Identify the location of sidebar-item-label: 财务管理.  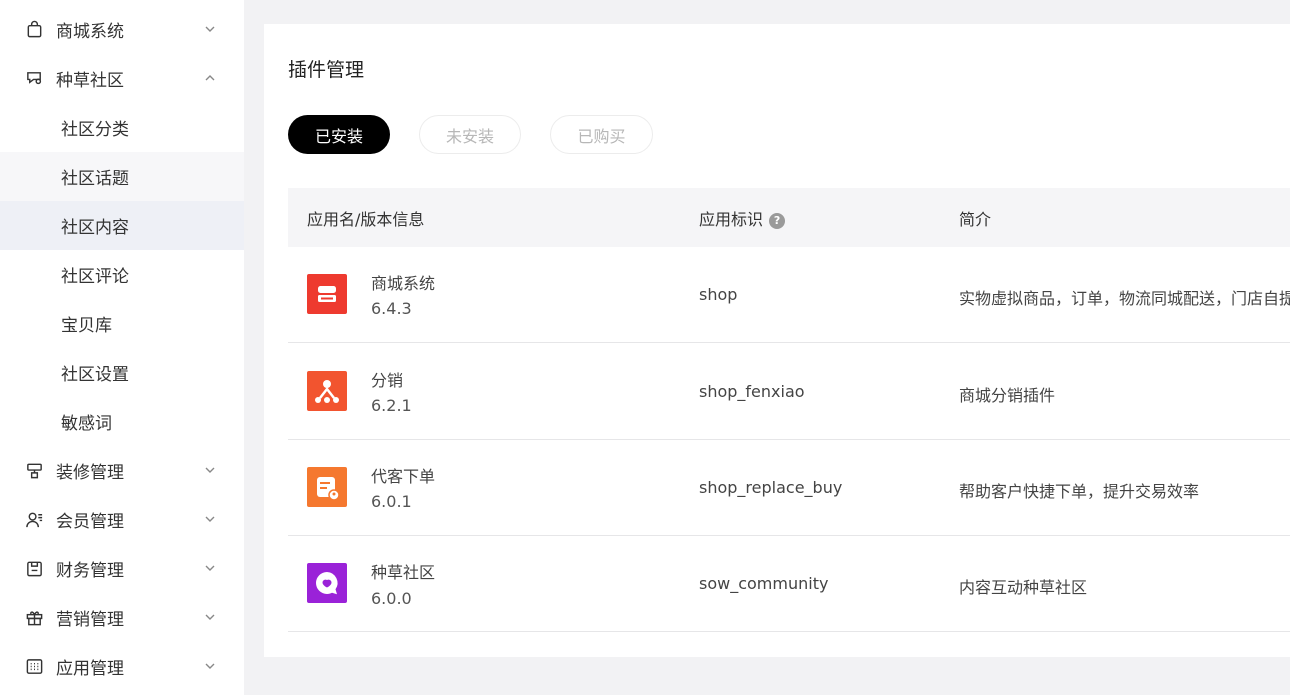
(90, 571).